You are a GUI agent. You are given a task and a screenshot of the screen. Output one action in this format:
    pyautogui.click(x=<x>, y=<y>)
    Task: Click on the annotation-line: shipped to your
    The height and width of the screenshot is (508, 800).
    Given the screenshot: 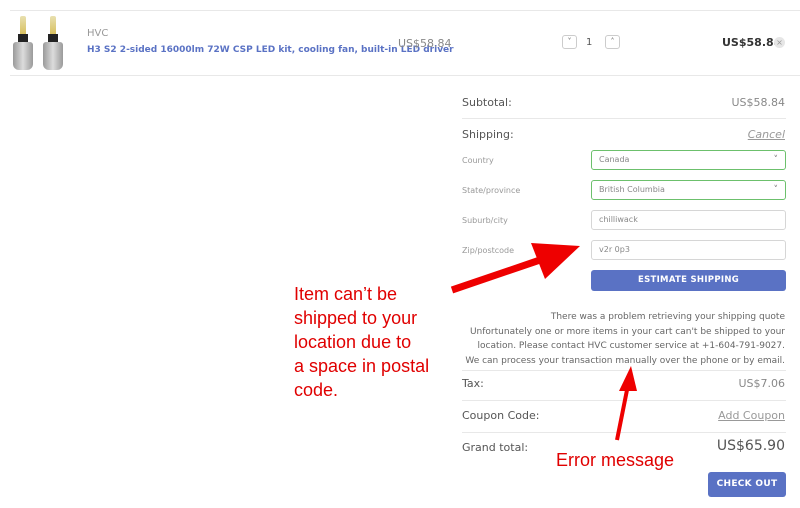 What is the action you would take?
    pyautogui.click(x=356, y=318)
    